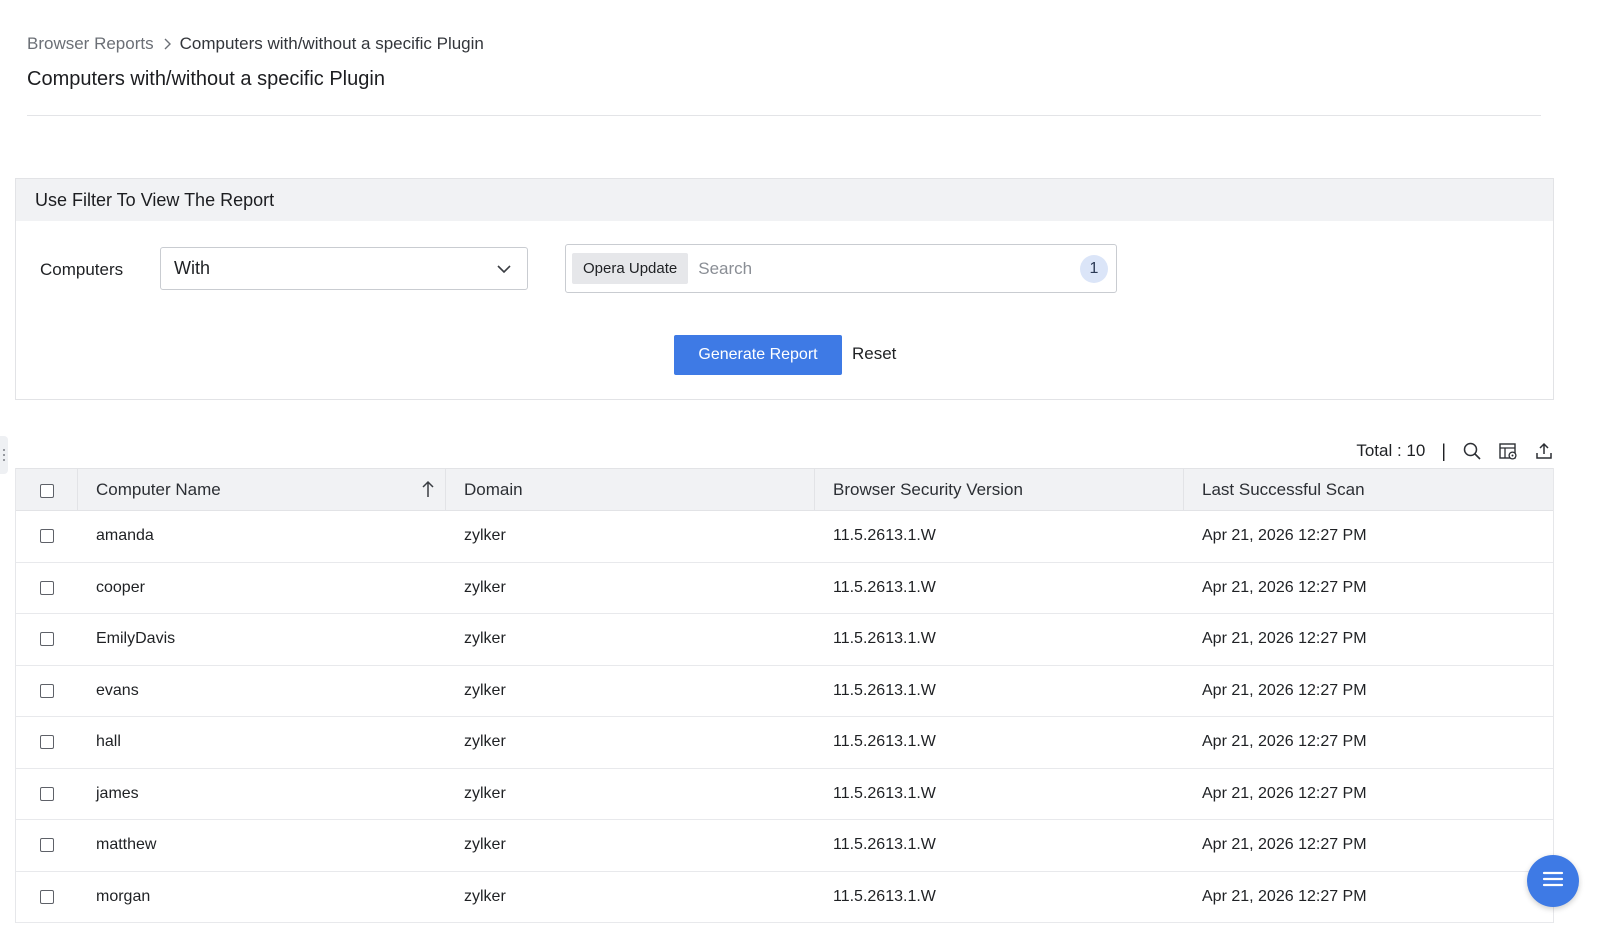 This screenshot has width=1599, height=926. I want to click on filter-heading: Use Filter To View The Report, so click(784, 200).